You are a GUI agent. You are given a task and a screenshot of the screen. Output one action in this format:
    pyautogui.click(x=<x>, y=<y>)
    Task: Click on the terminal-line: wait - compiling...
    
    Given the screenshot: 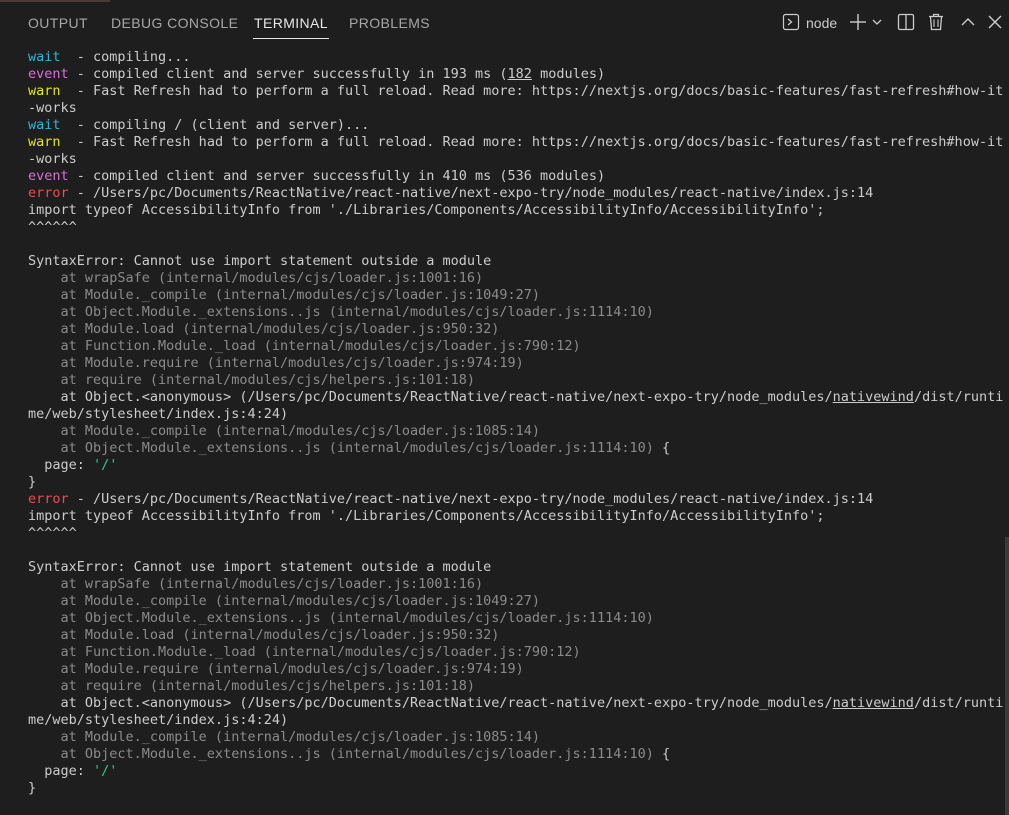 What is the action you would take?
    pyautogui.click(x=510, y=57)
    